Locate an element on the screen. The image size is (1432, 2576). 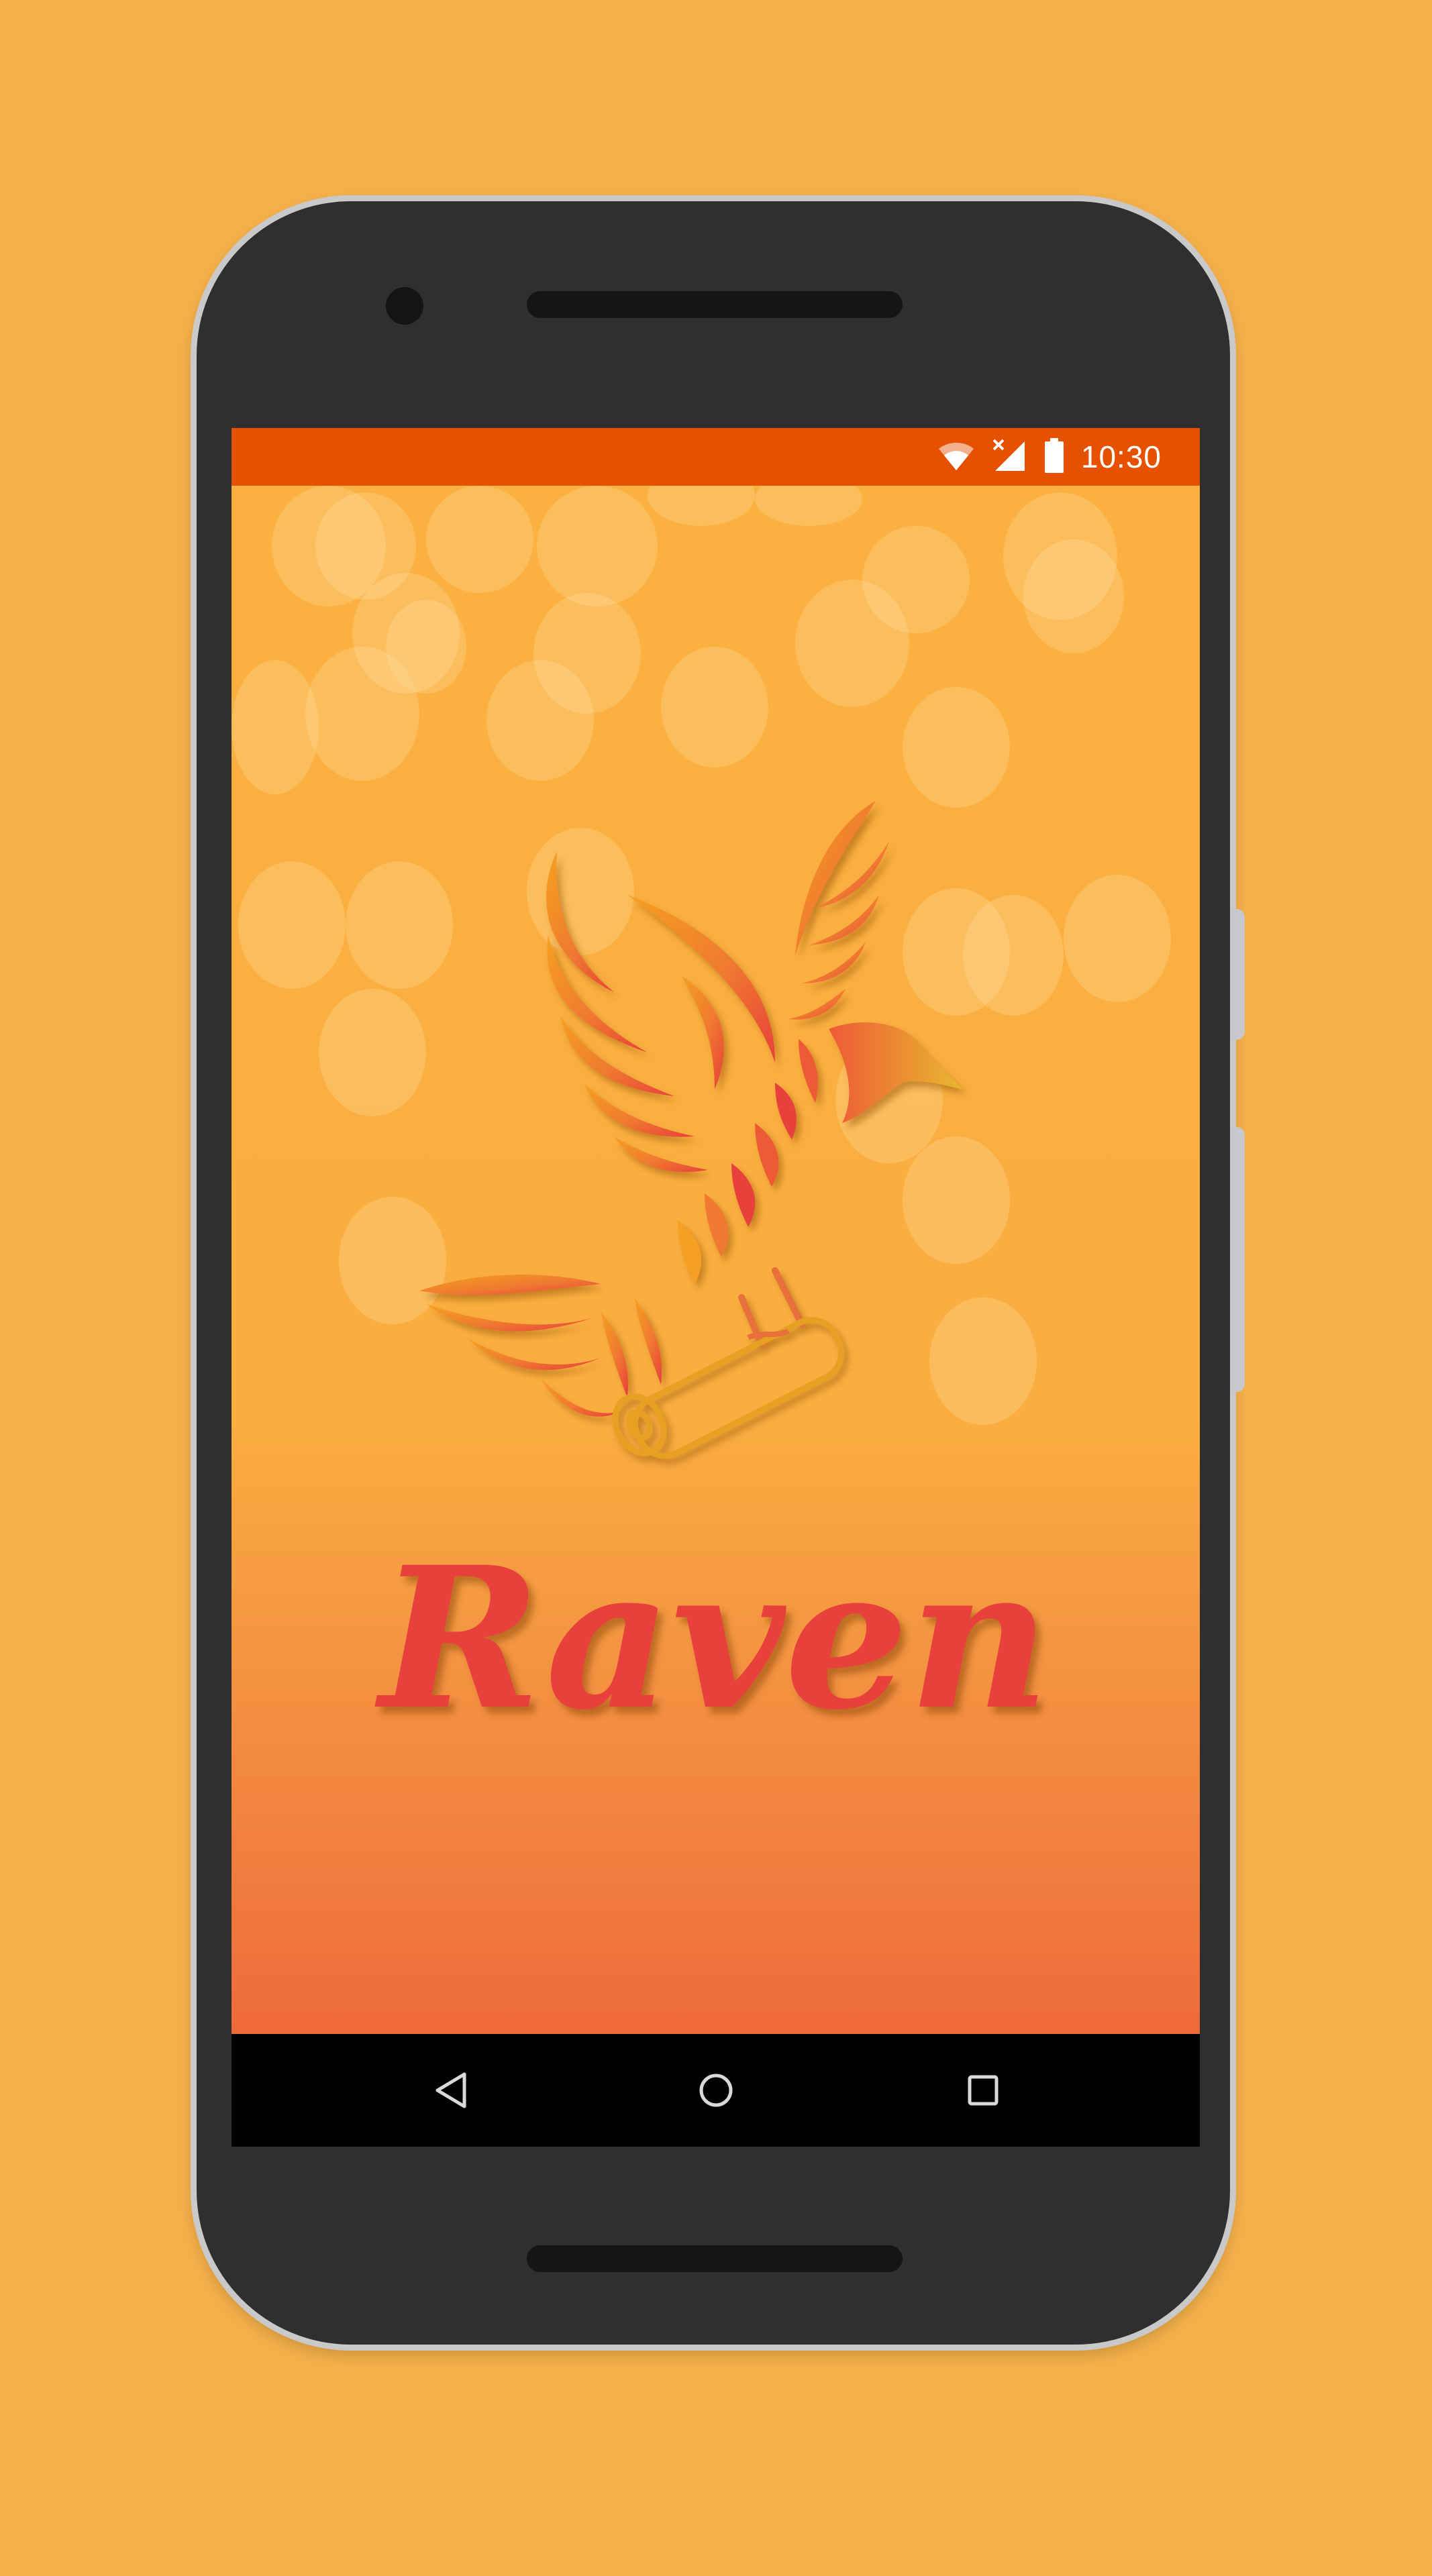
app-name-text: Raven is located at coordinates (711, 1639).